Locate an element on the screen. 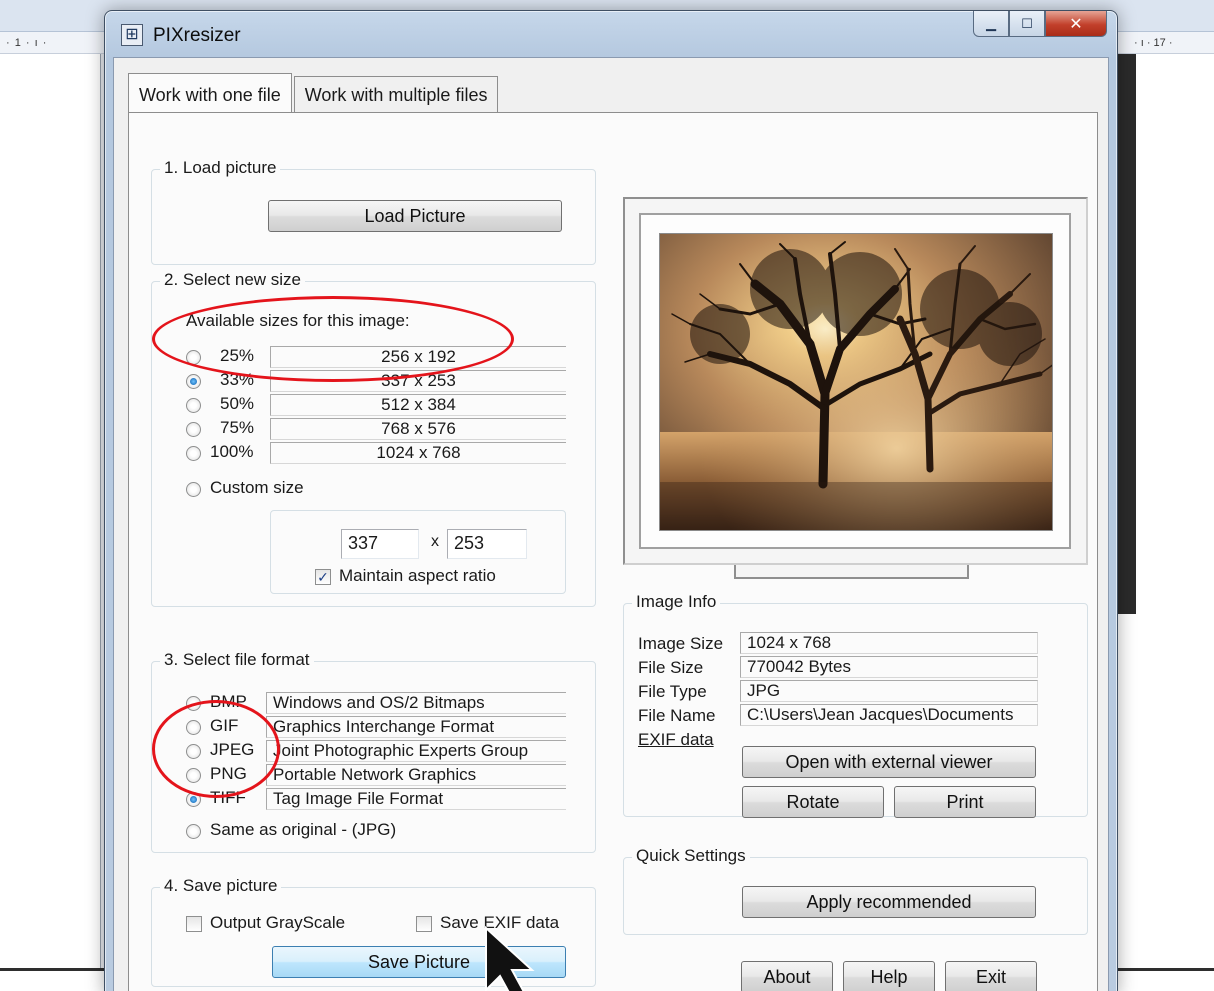 The height and width of the screenshot is (991, 1214). custom-size-radio is located at coordinates (193, 489).